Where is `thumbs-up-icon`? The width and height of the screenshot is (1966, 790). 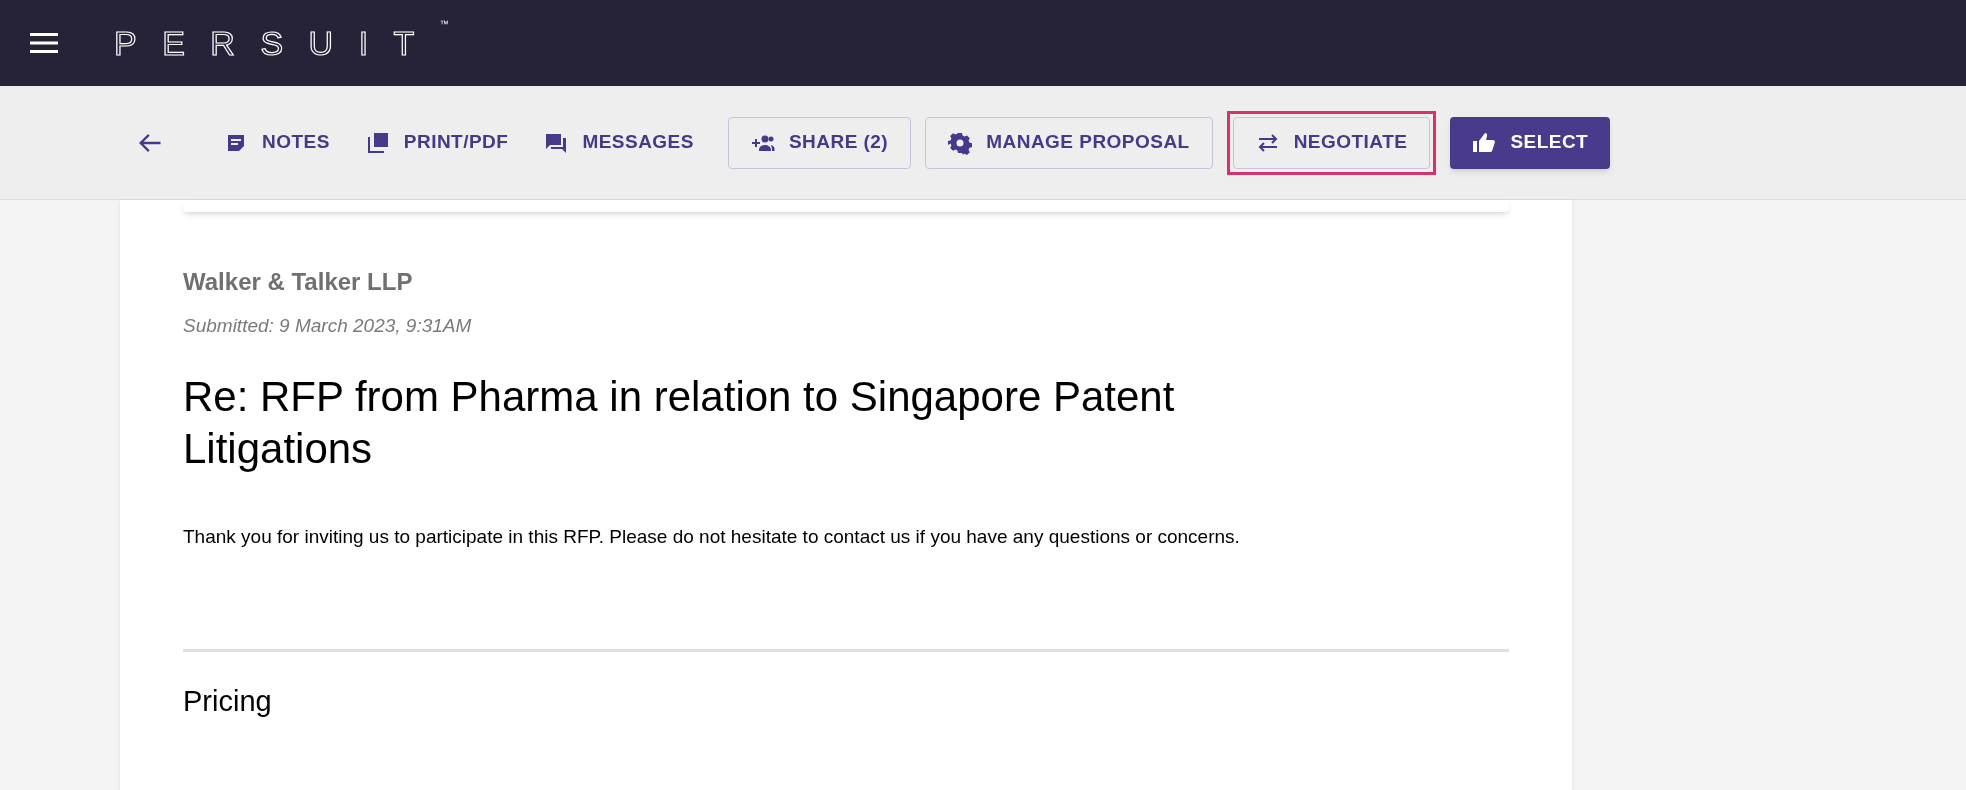 thumbs-up-icon is located at coordinates (1484, 142).